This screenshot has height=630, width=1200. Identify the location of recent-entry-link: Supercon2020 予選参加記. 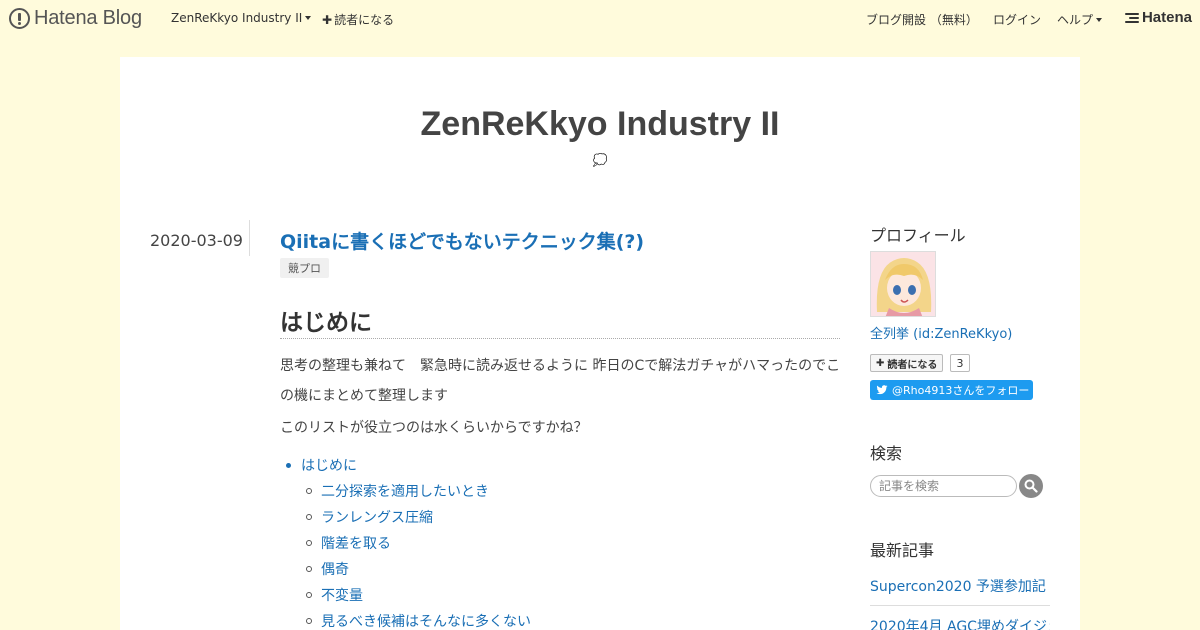
(960, 586).